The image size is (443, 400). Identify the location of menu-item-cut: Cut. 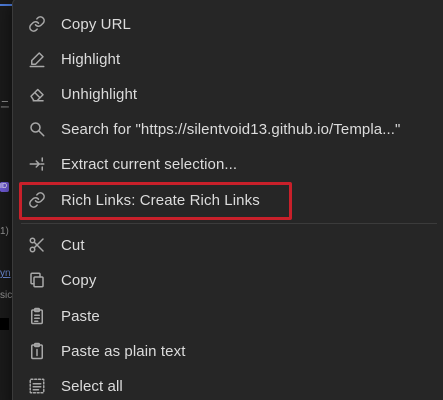
(229, 245).